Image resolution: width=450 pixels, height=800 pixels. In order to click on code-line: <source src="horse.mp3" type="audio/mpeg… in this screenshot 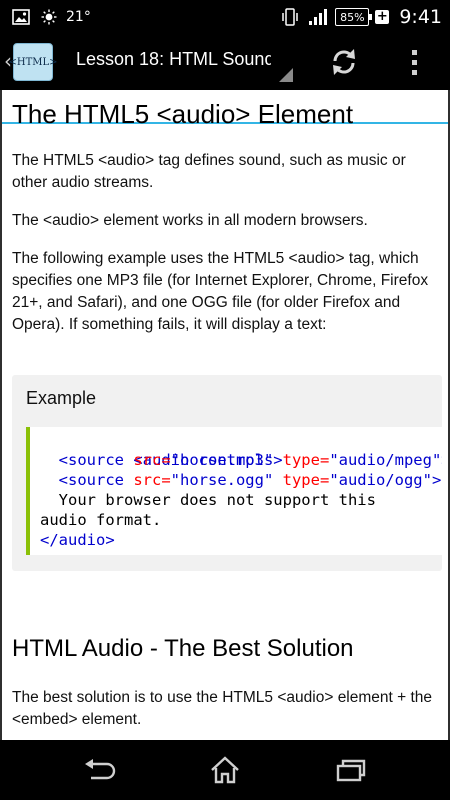, I will do `click(241, 460)`.